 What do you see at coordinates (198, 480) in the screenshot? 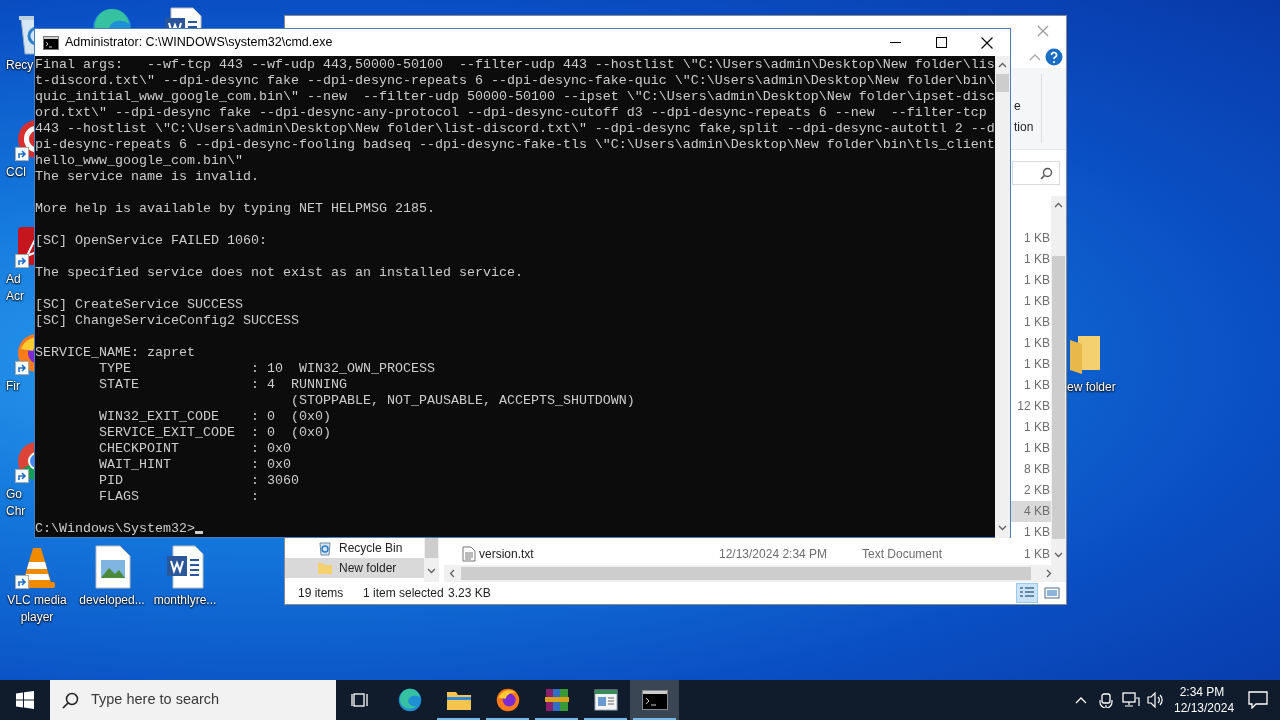
I see `console-line: PID : 3060` at bounding box center [198, 480].